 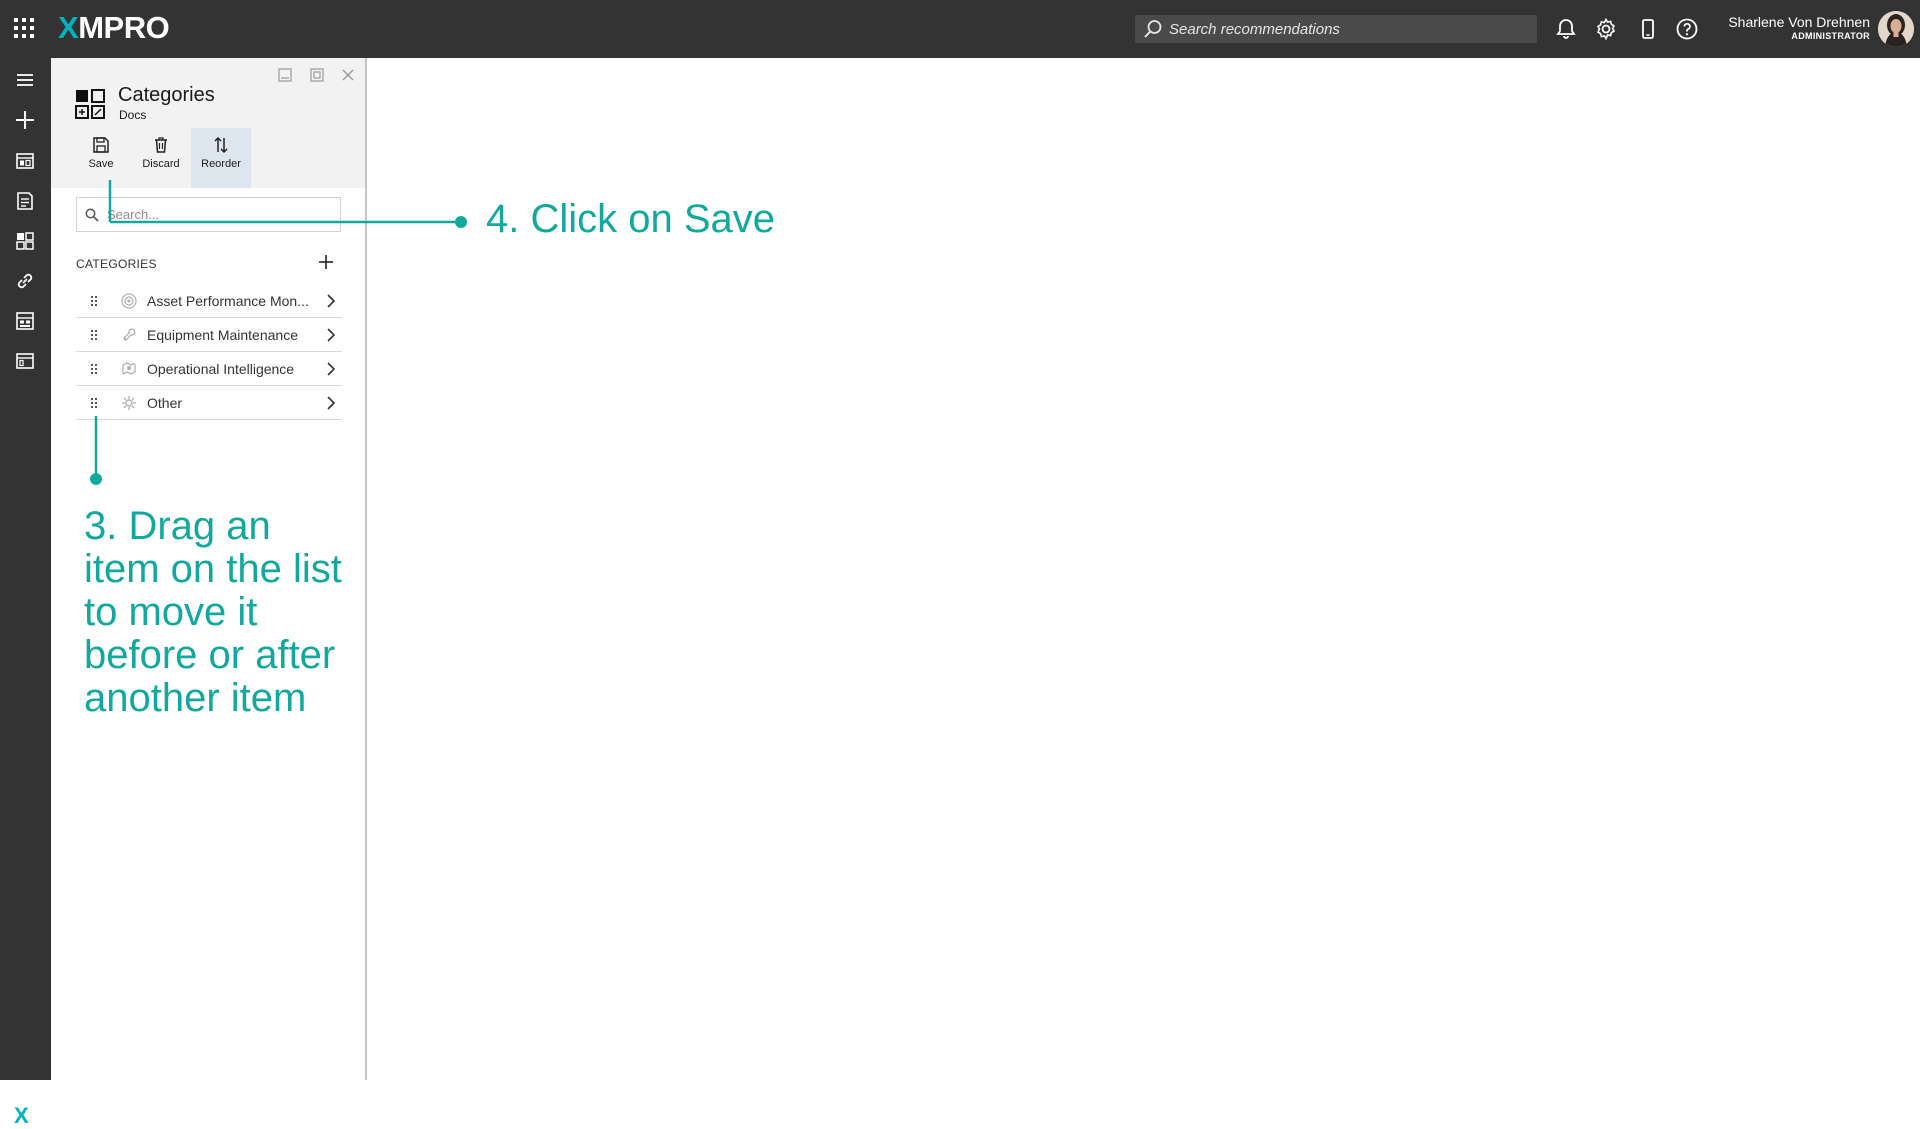 I want to click on step-4-annotation: 4. Click on Save, so click(x=631, y=219).